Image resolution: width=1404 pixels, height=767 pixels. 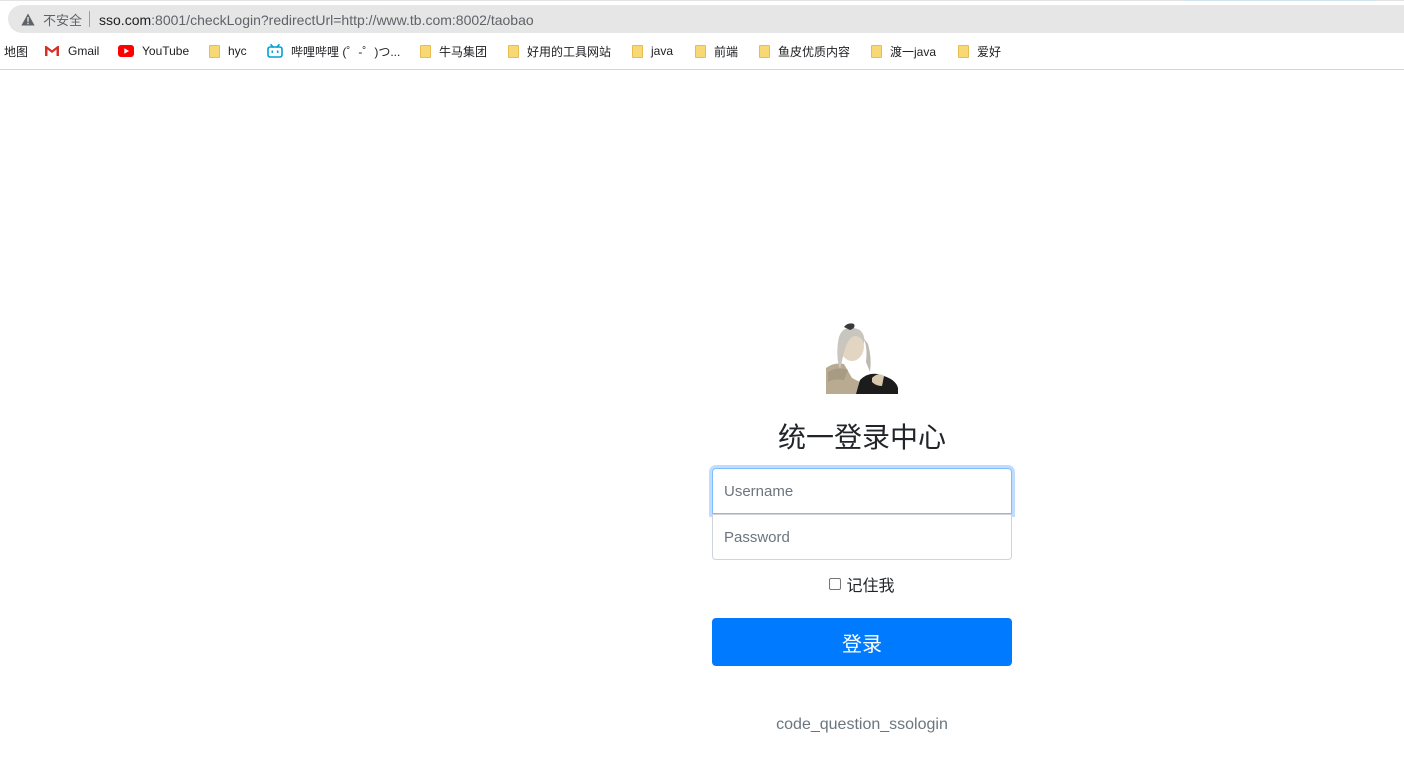 I want to click on bookmark-label: 渡一java, so click(x=913, y=51).